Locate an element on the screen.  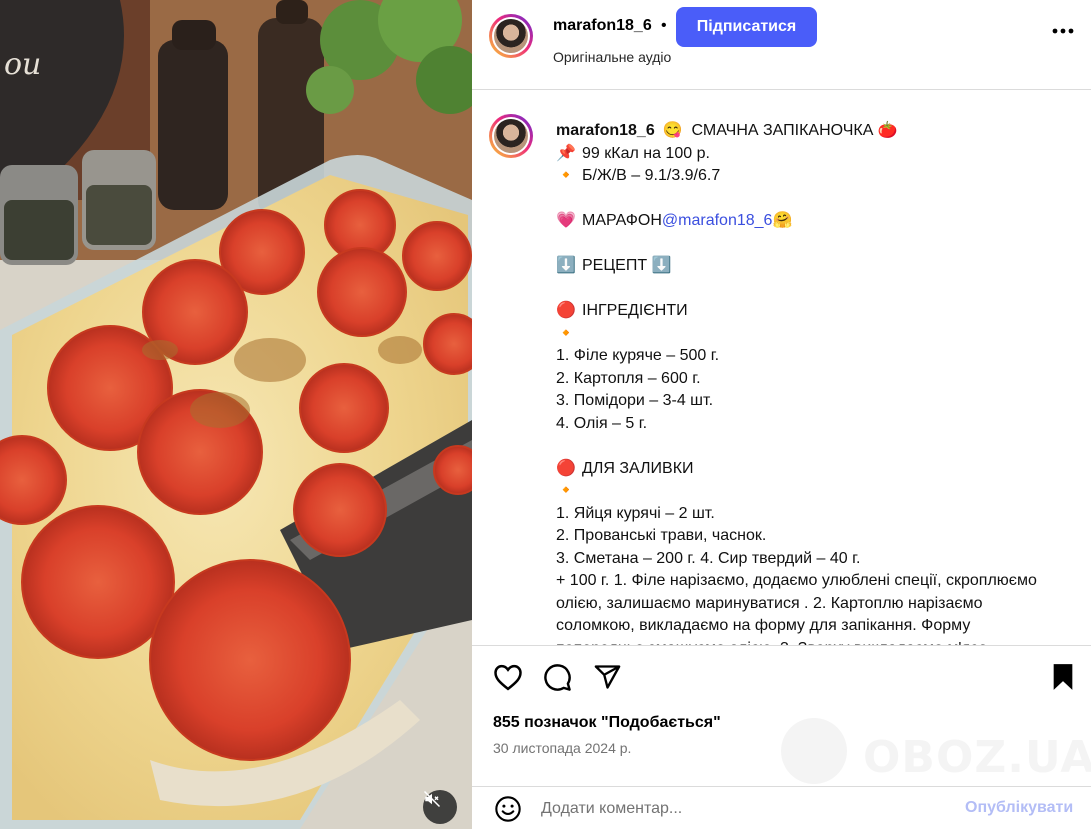
share-icon is located at coordinates (607, 677).